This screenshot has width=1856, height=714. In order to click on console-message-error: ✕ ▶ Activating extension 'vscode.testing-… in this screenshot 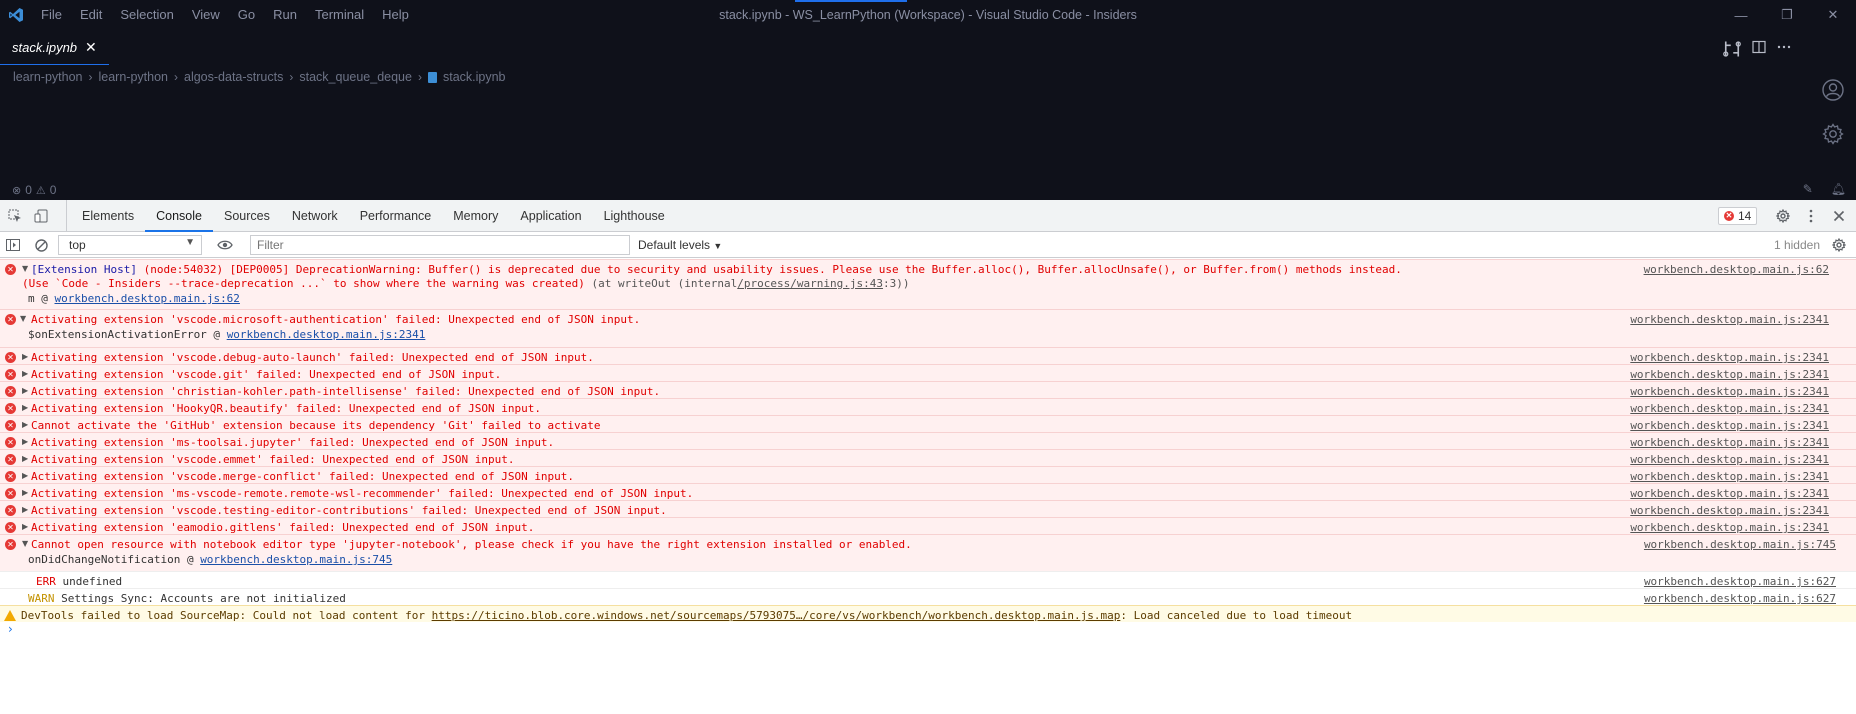, I will do `click(928, 508)`.